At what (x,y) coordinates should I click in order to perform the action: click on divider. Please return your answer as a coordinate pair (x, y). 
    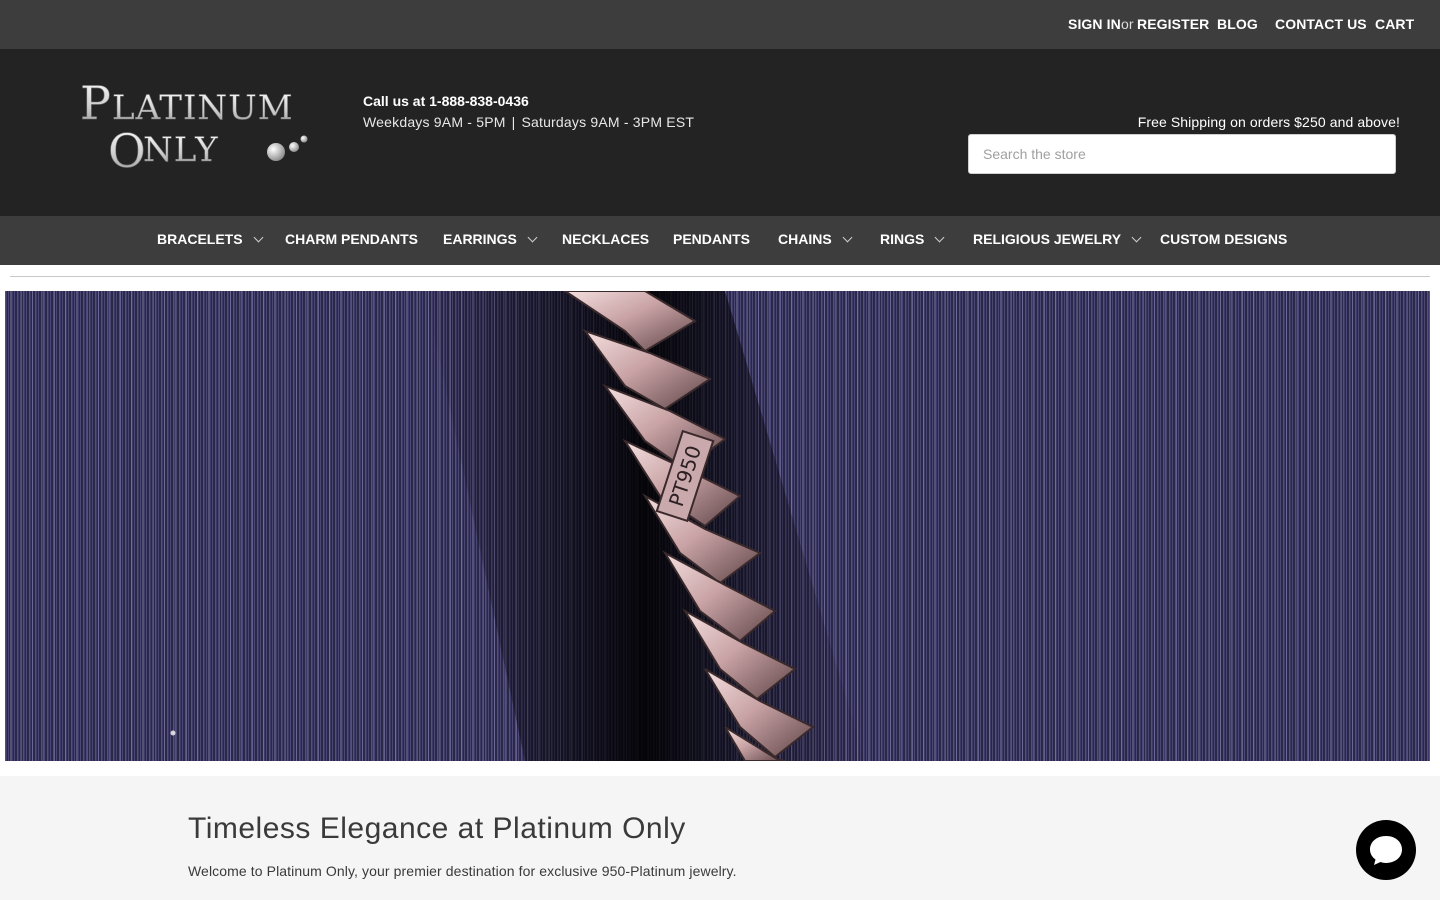
    Looking at the image, I should click on (720, 276).